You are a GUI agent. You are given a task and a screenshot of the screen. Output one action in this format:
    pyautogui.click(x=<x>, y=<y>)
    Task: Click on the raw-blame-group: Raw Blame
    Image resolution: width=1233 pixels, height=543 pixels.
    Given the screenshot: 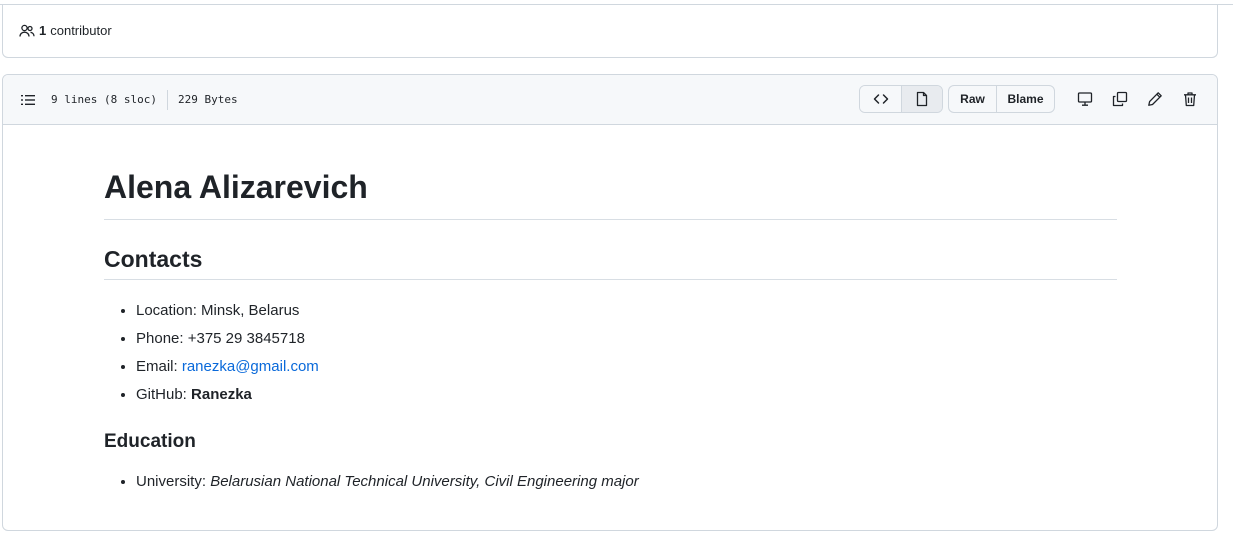 What is the action you would take?
    pyautogui.click(x=1001, y=99)
    